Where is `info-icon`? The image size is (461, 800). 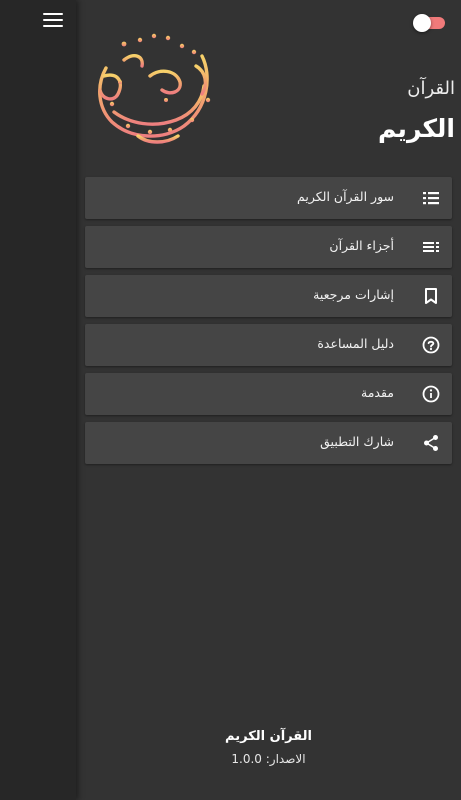
info-icon is located at coordinates (431, 394).